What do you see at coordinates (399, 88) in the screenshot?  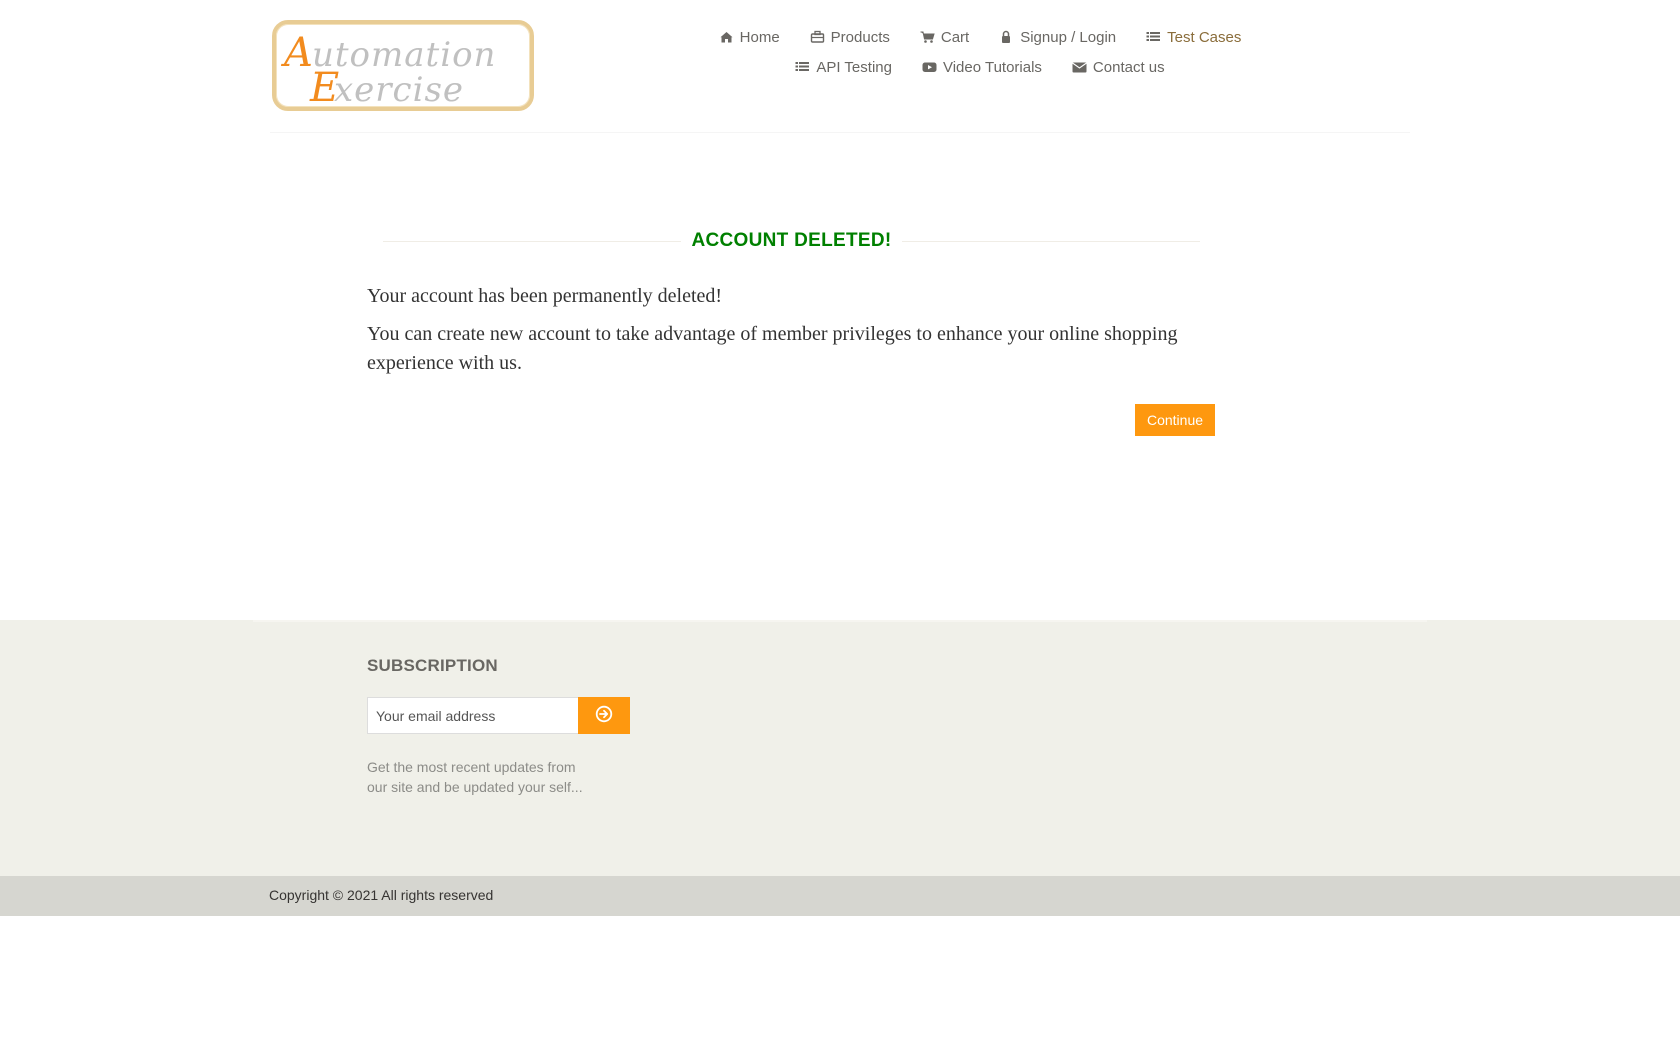 I see `svg-text: xercise` at bounding box center [399, 88].